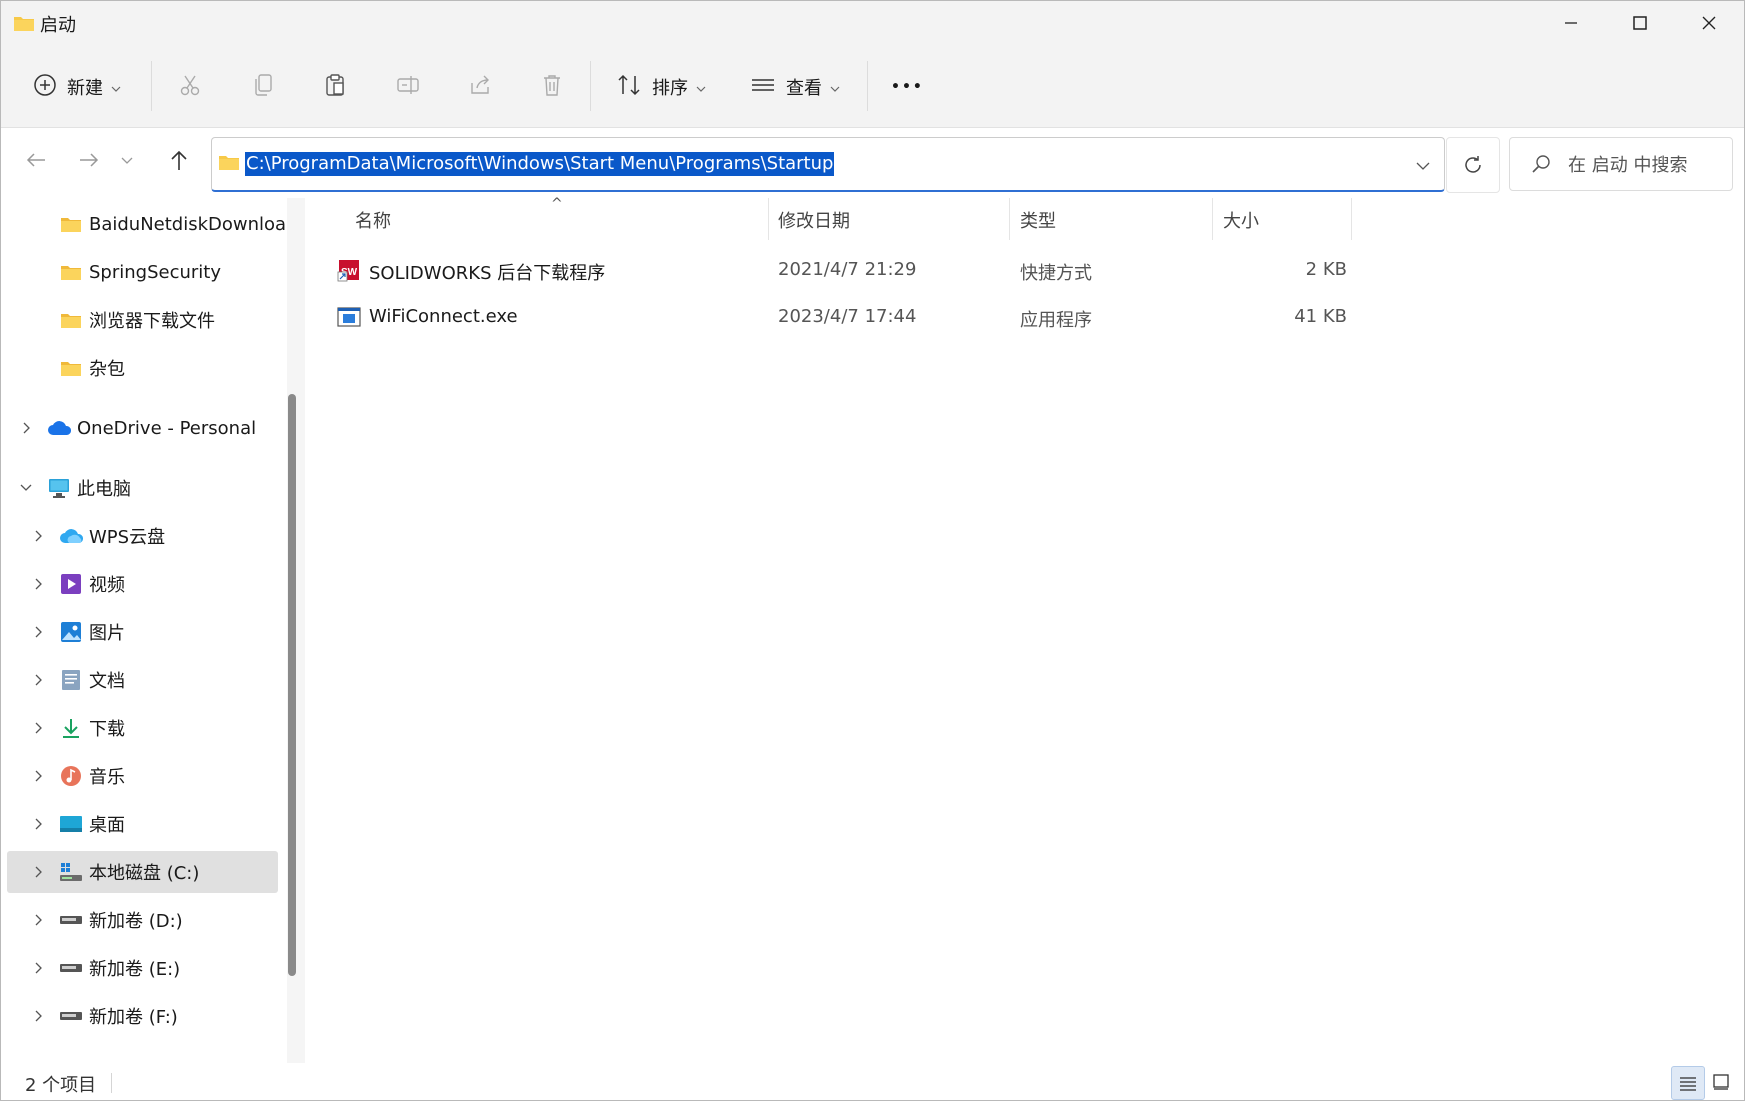 The height and width of the screenshot is (1101, 1745). Describe the element at coordinates (179, 160) in the screenshot. I see `up-button` at that location.